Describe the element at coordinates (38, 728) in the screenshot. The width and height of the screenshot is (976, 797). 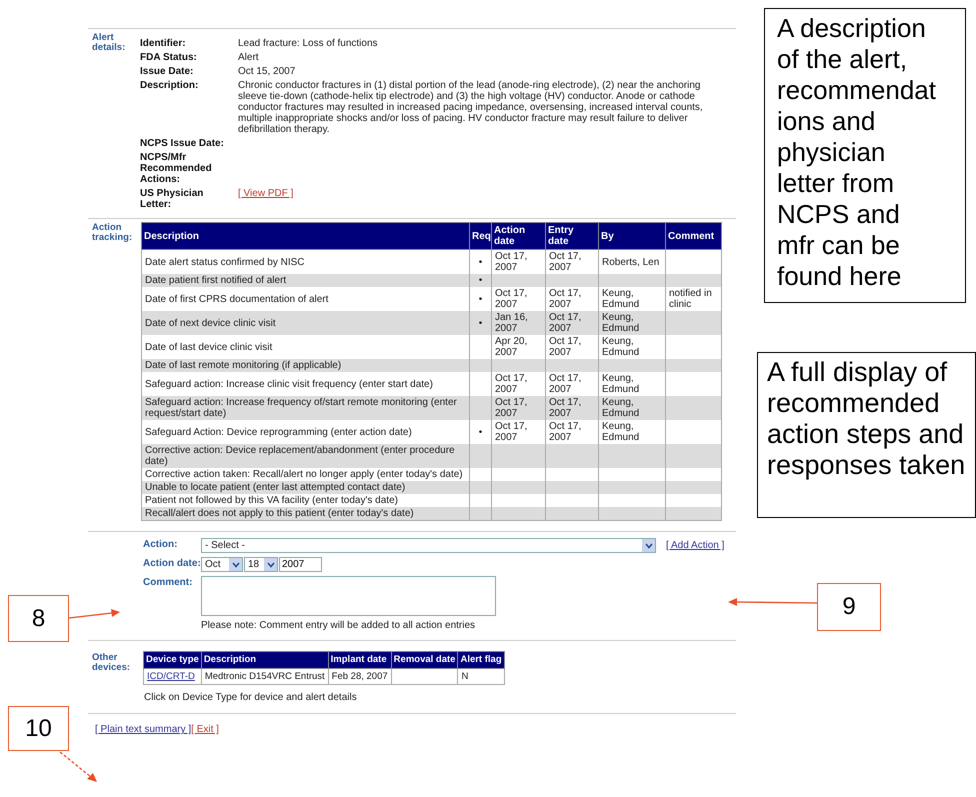
I see `marker-box: 10` at that location.